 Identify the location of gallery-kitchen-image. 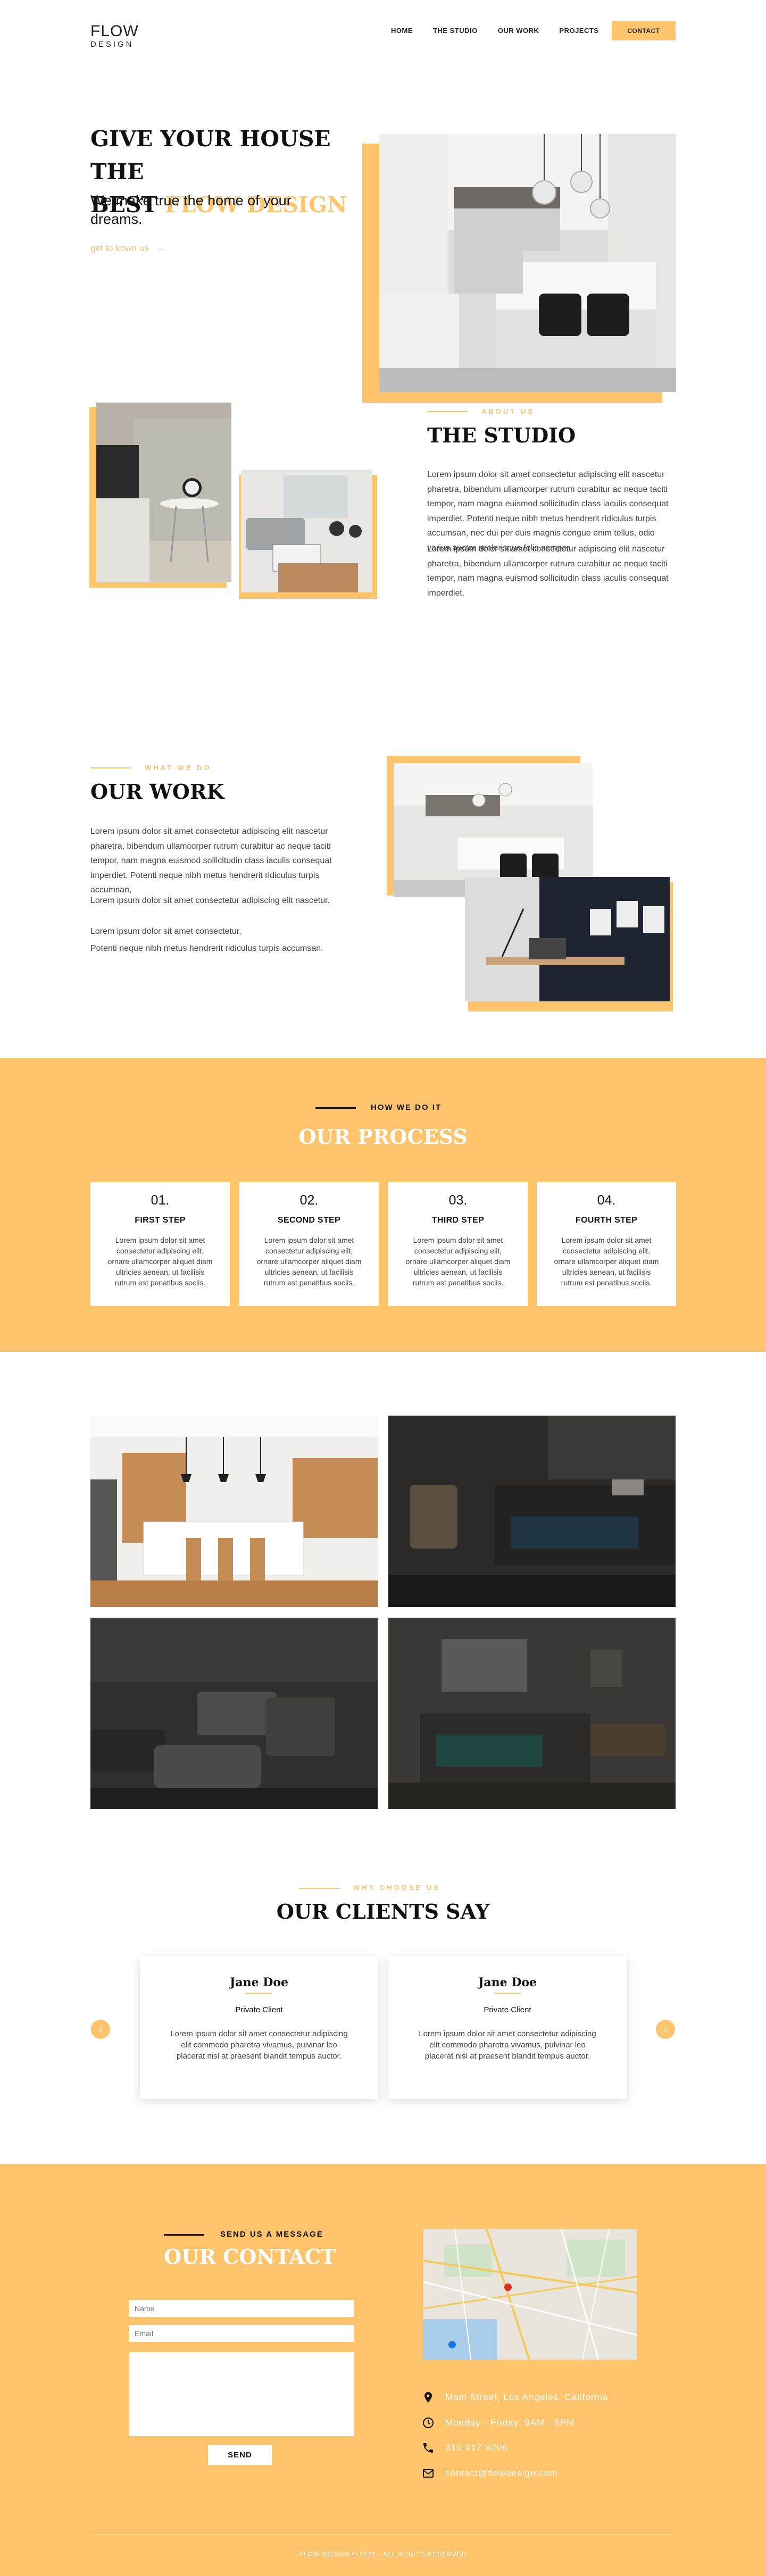
(234, 1511).